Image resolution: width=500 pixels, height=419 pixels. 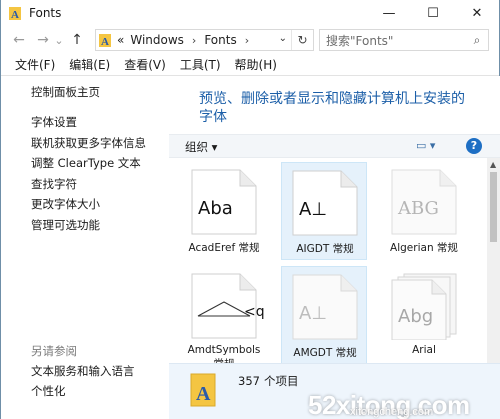 What do you see at coordinates (59, 40) in the screenshot?
I see `recent-locations-chevron-icon: ⌄` at bounding box center [59, 40].